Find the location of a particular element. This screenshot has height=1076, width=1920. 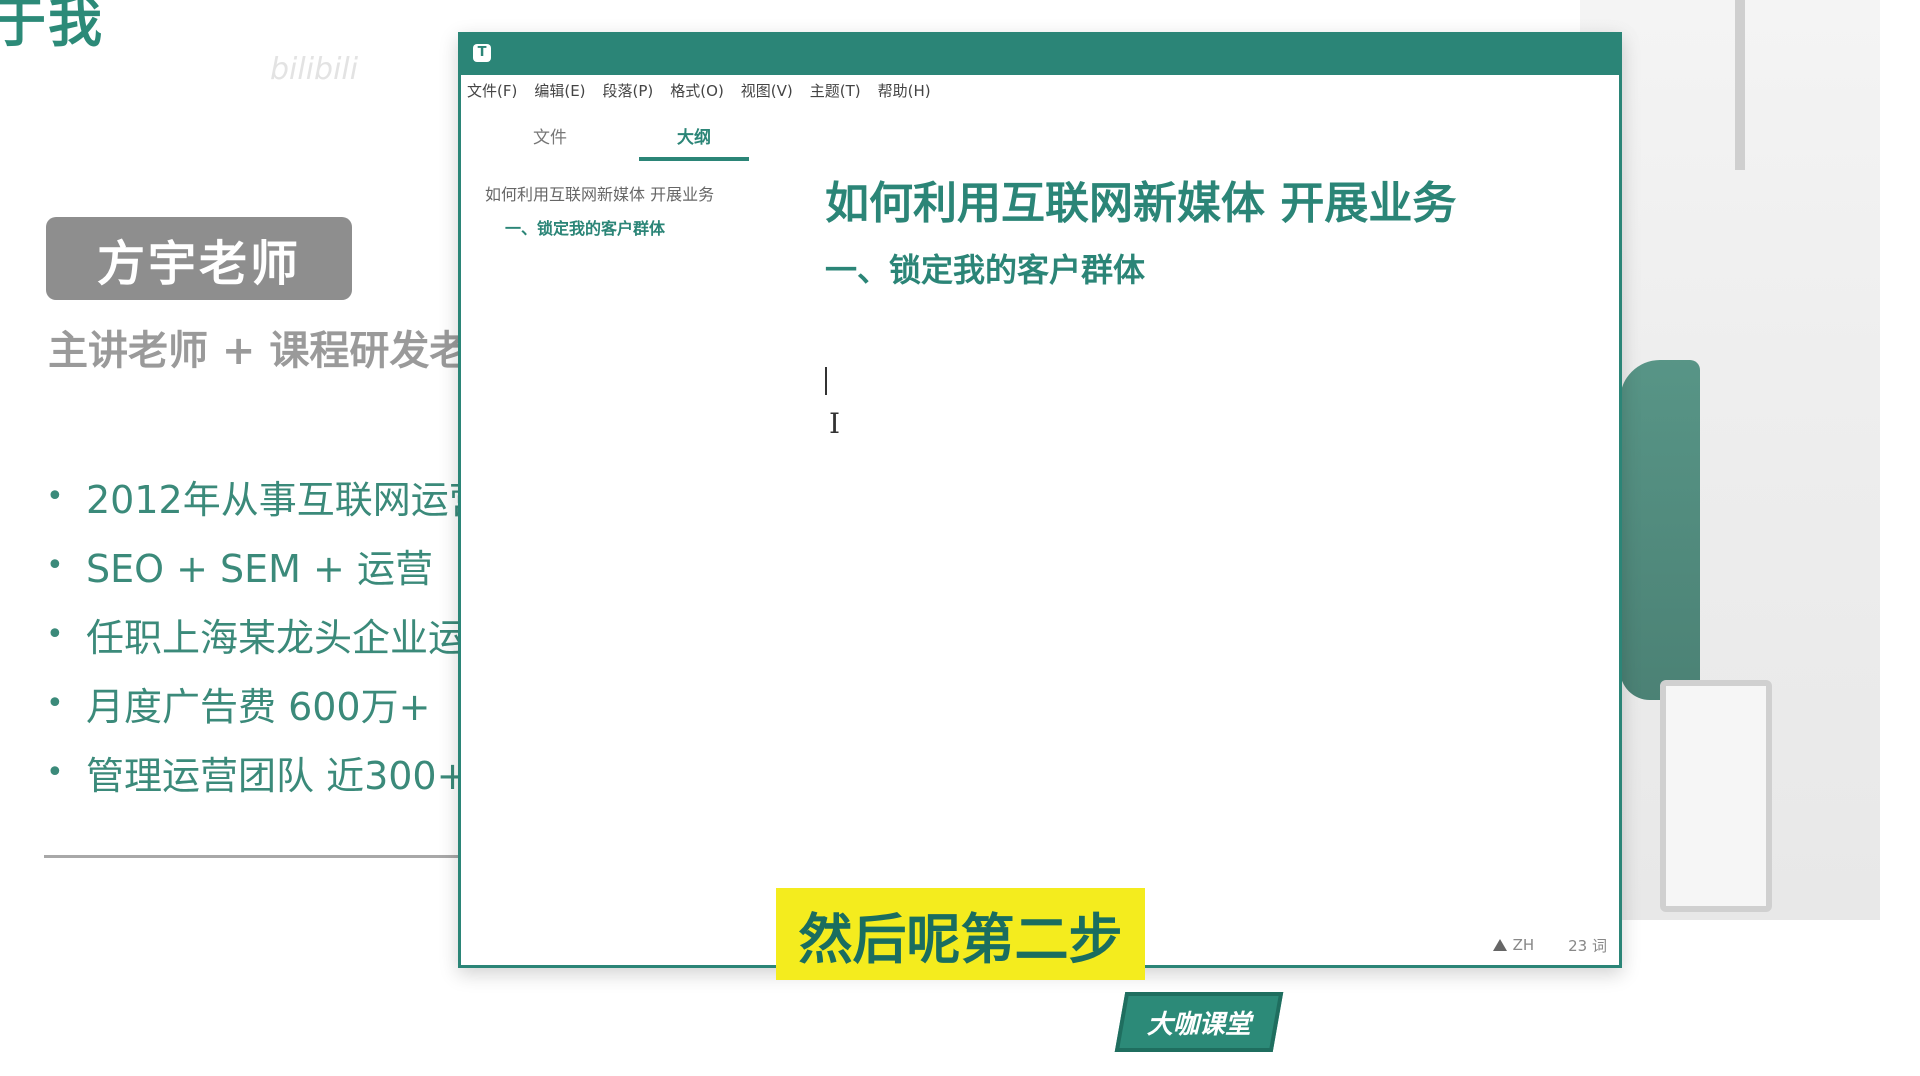

tab-files: 文件 is located at coordinates (550, 138).